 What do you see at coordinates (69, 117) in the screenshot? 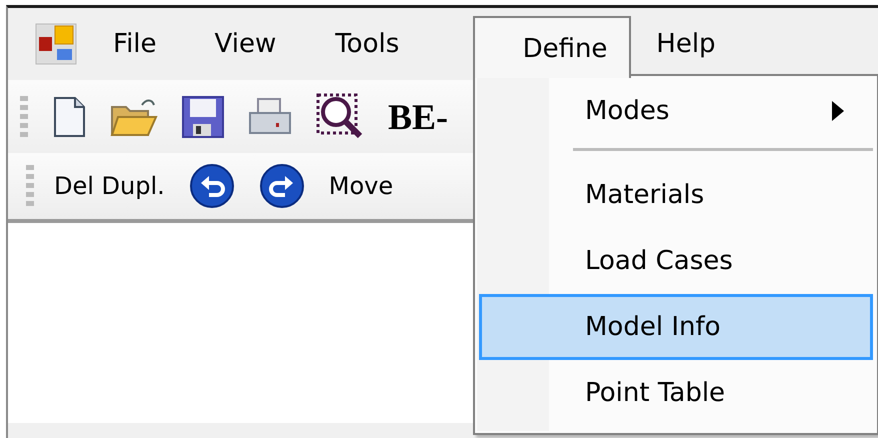
I see `new-file-icon` at bounding box center [69, 117].